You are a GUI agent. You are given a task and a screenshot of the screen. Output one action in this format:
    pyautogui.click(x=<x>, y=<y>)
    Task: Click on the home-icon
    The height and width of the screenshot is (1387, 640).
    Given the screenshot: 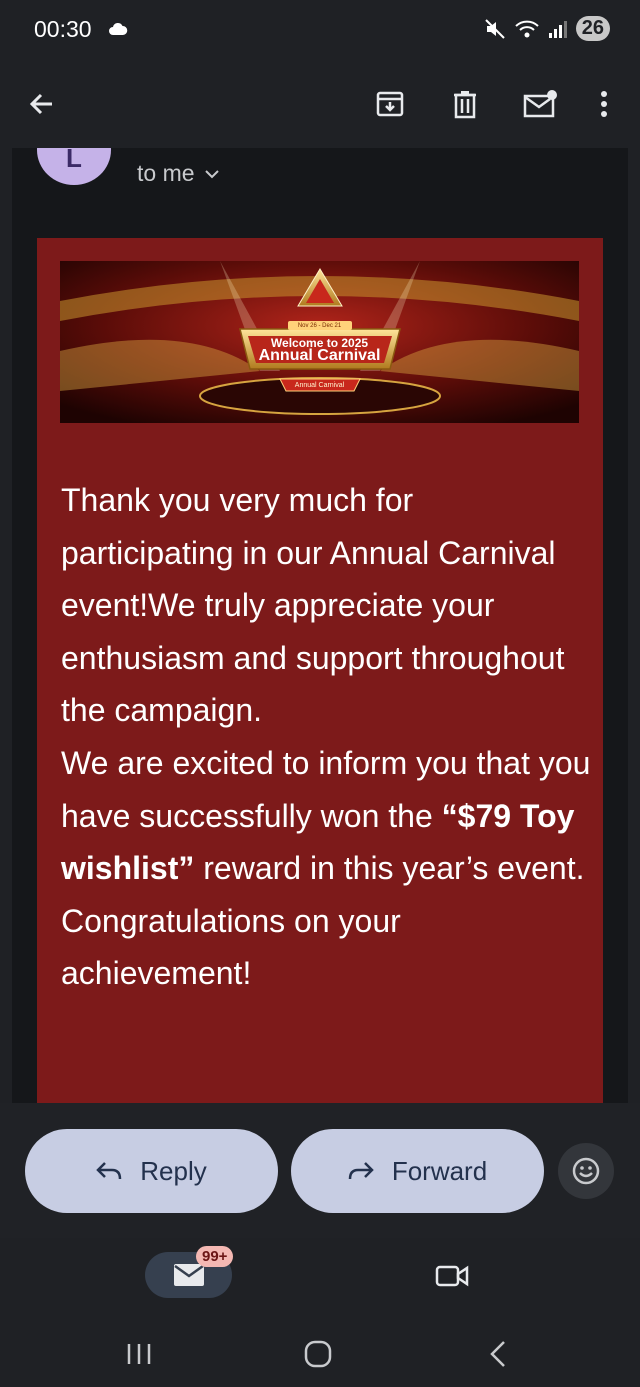 What is the action you would take?
    pyautogui.click(x=318, y=1354)
    